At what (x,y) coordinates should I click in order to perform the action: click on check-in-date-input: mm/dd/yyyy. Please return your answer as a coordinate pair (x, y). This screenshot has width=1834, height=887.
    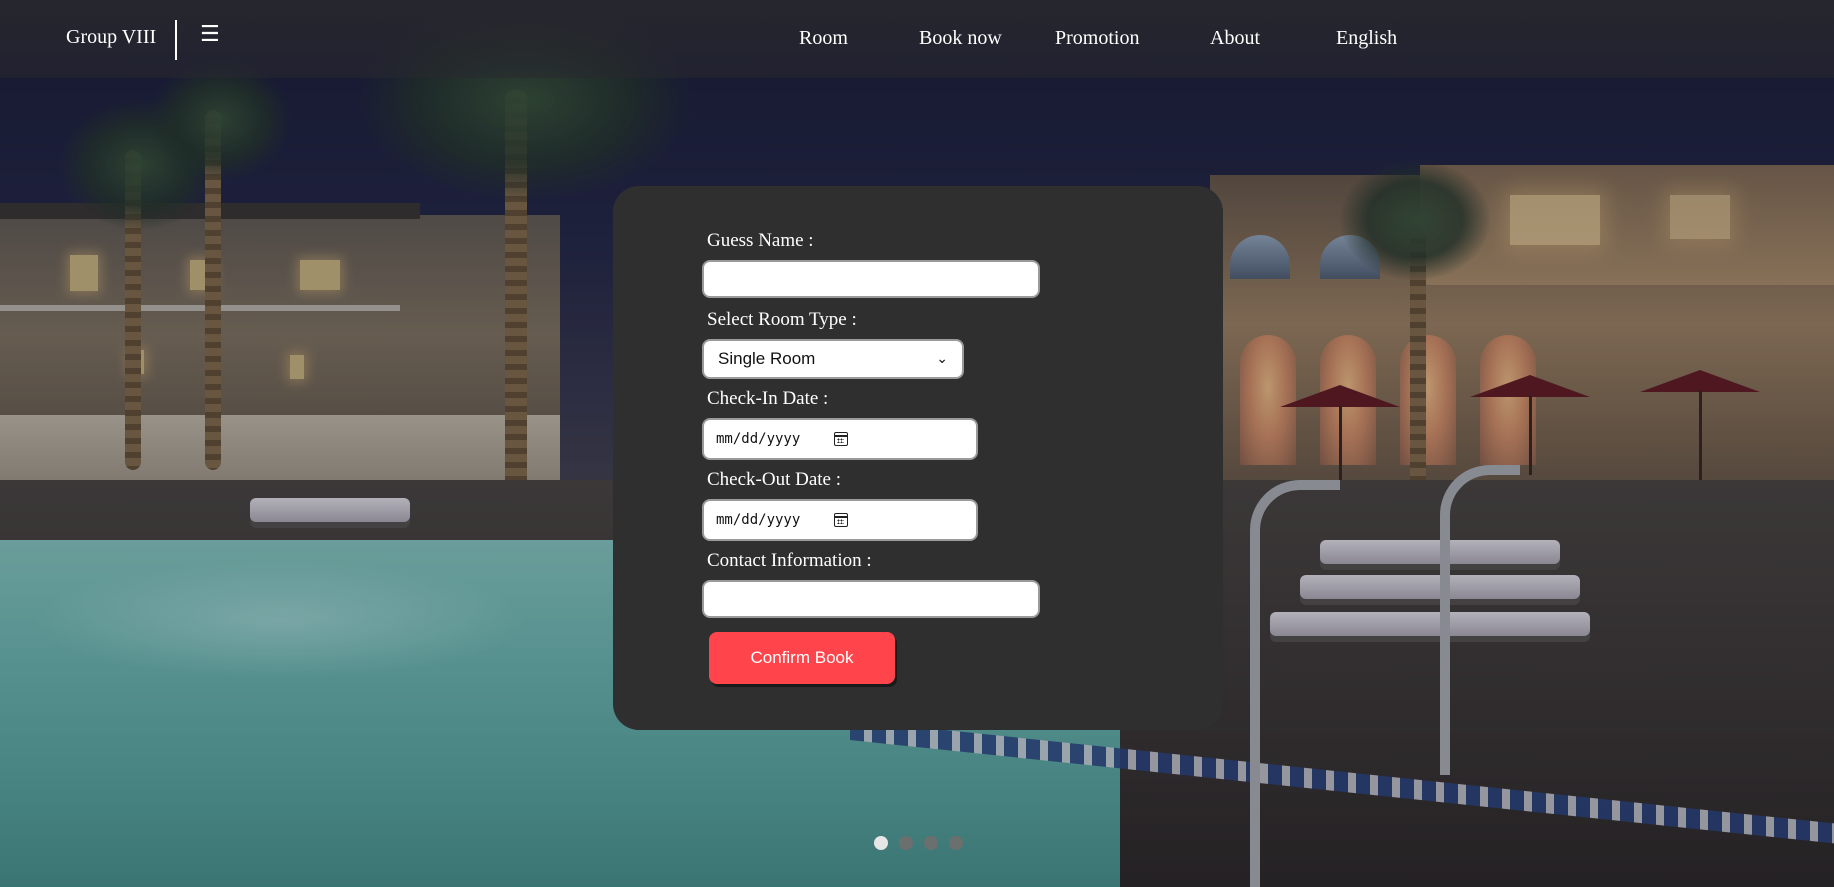
    Looking at the image, I should click on (840, 439).